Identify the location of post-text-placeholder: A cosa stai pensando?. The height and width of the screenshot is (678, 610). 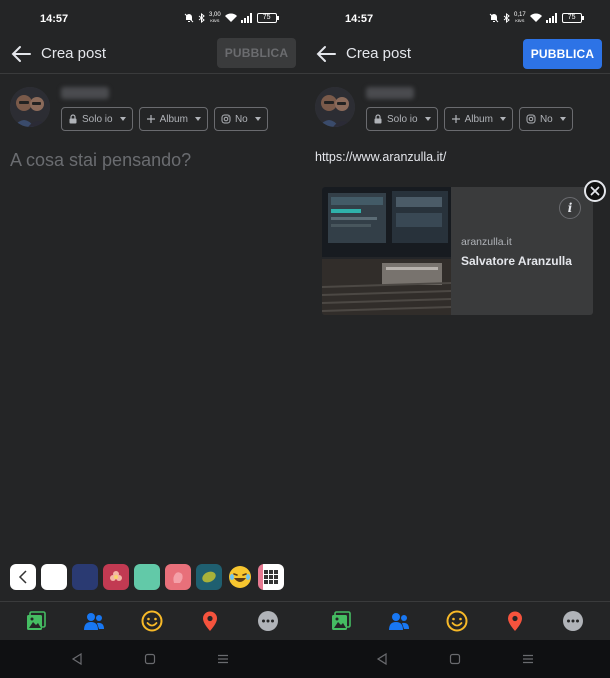
(100, 160).